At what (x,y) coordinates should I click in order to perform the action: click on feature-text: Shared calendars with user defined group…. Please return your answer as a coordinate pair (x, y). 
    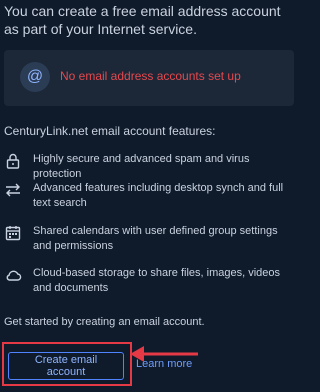
    Looking at the image, I should click on (155, 238).